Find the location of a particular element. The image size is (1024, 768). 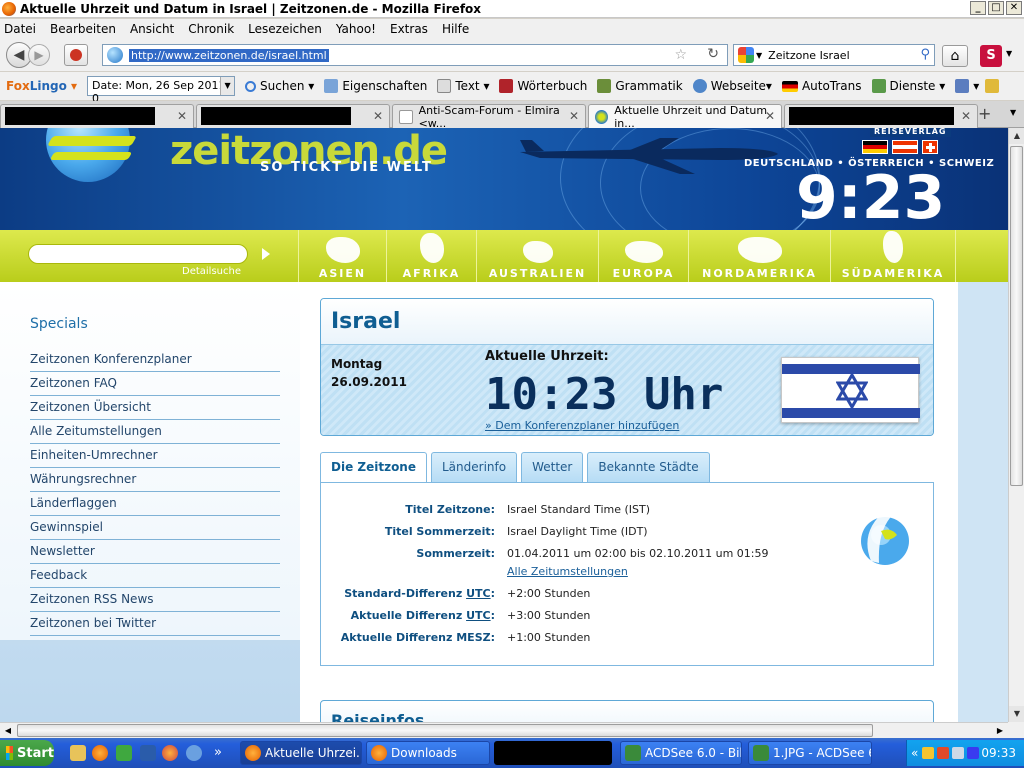

continent-nordamerika: NORDAMERIKA is located at coordinates (759, 256).